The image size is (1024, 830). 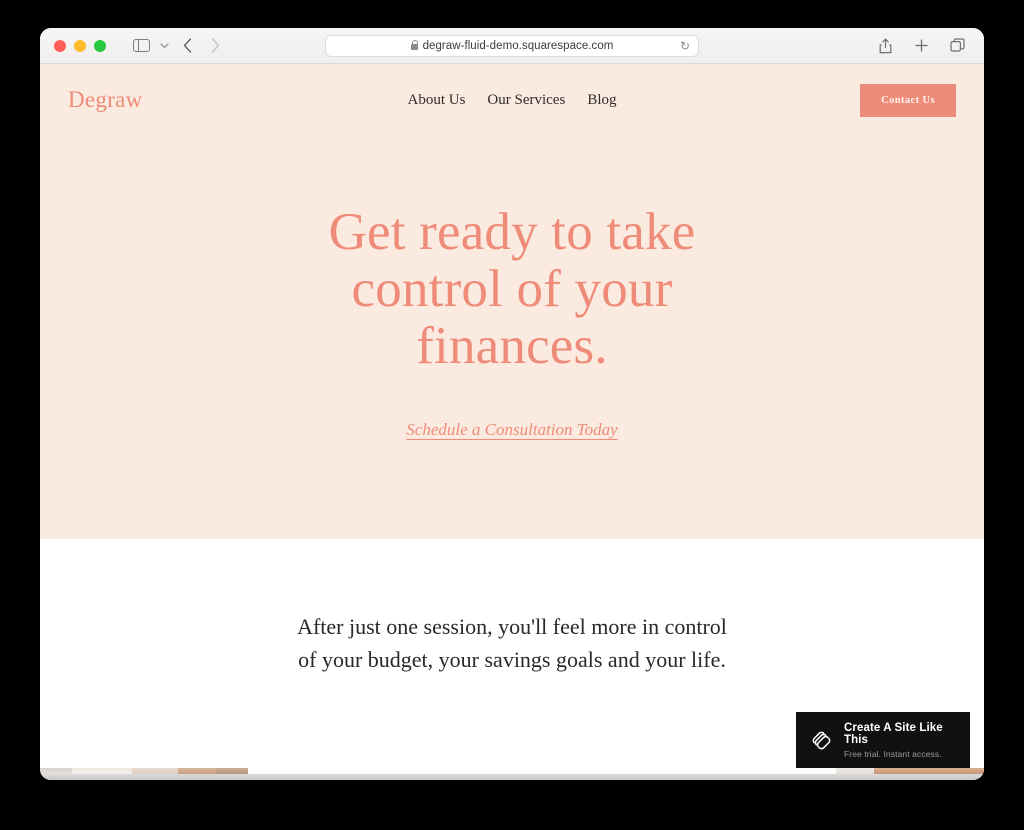 I want to click on badge-subtitle: Free trial. Instant access., so click(x=893, y=753).